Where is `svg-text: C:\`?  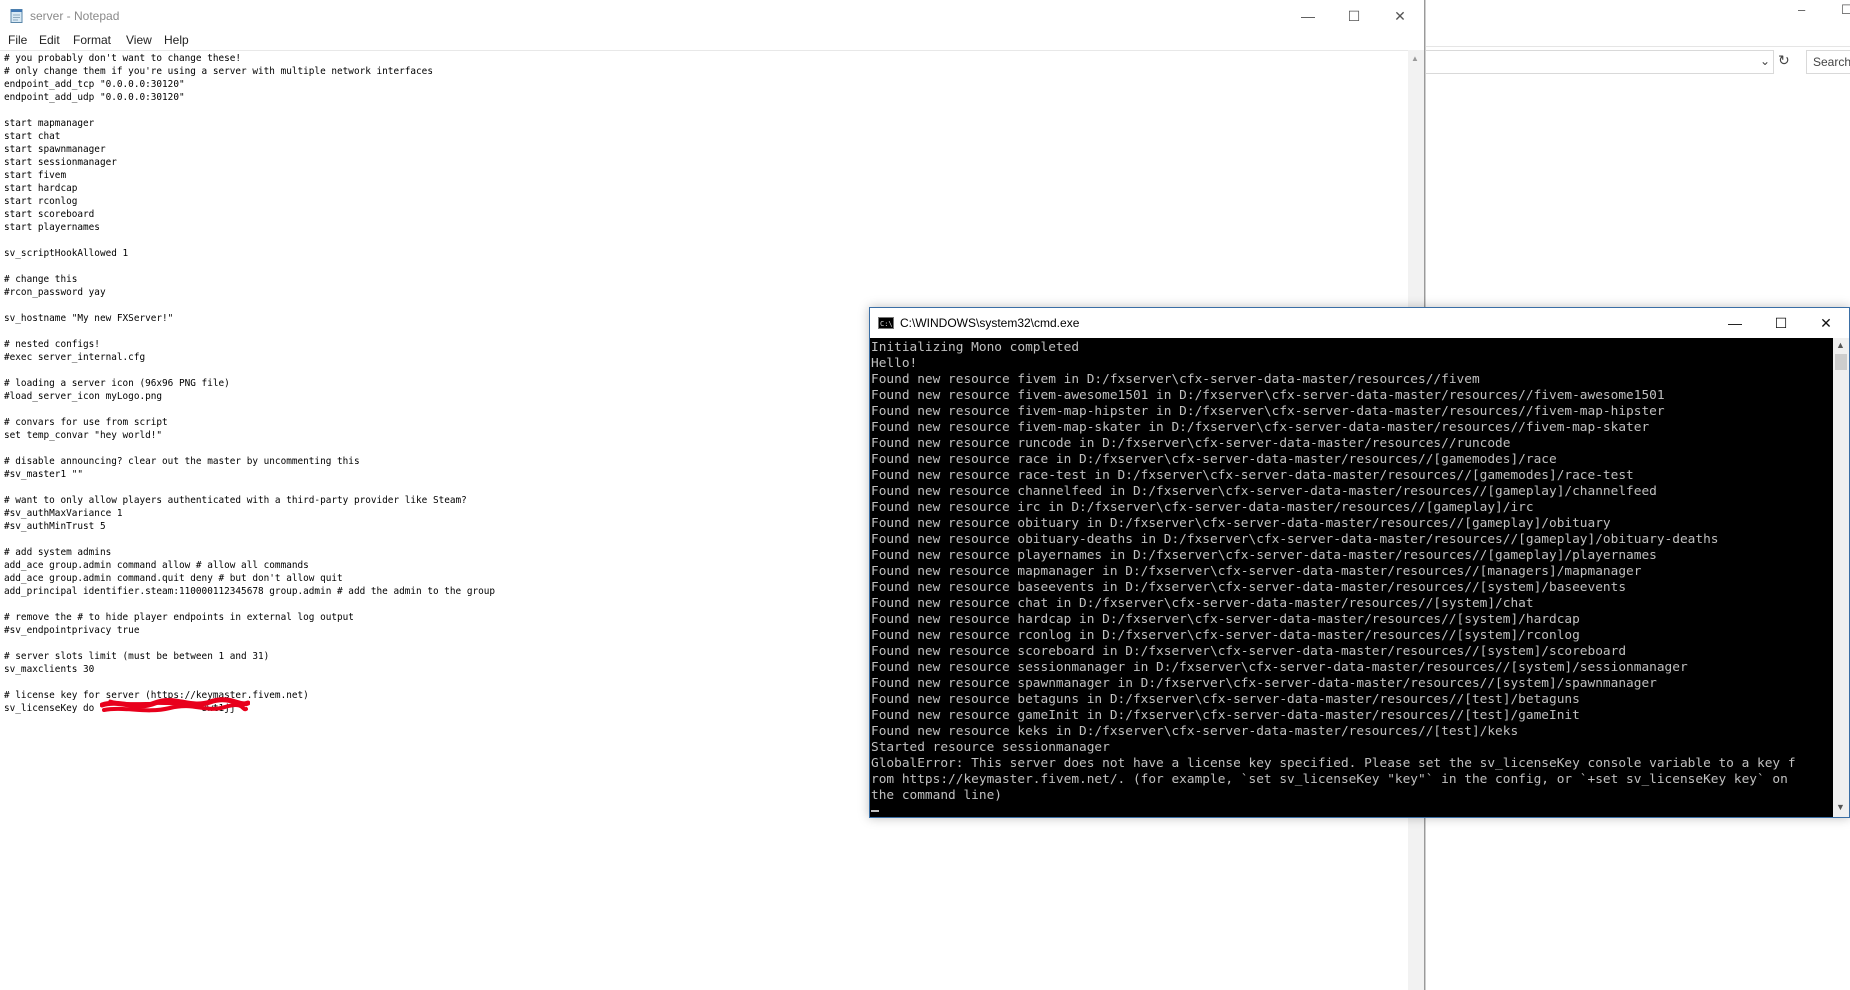 svg-text: C:\ is located at coordinates (886, 324).